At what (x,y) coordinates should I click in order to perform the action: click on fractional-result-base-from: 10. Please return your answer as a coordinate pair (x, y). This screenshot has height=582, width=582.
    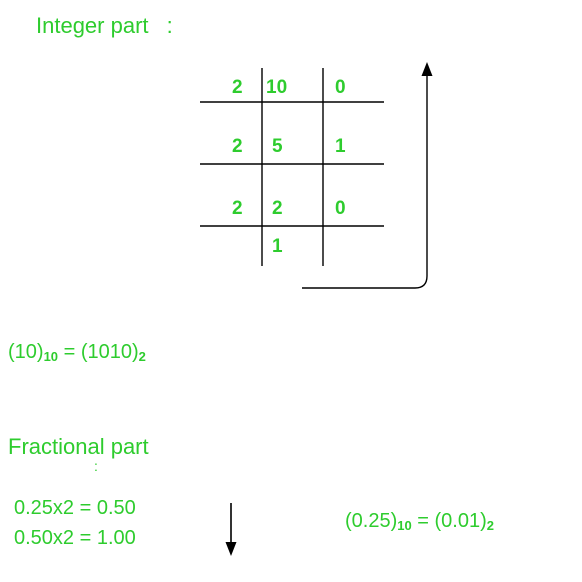
    Looking at the image, I should click on (404, 525).